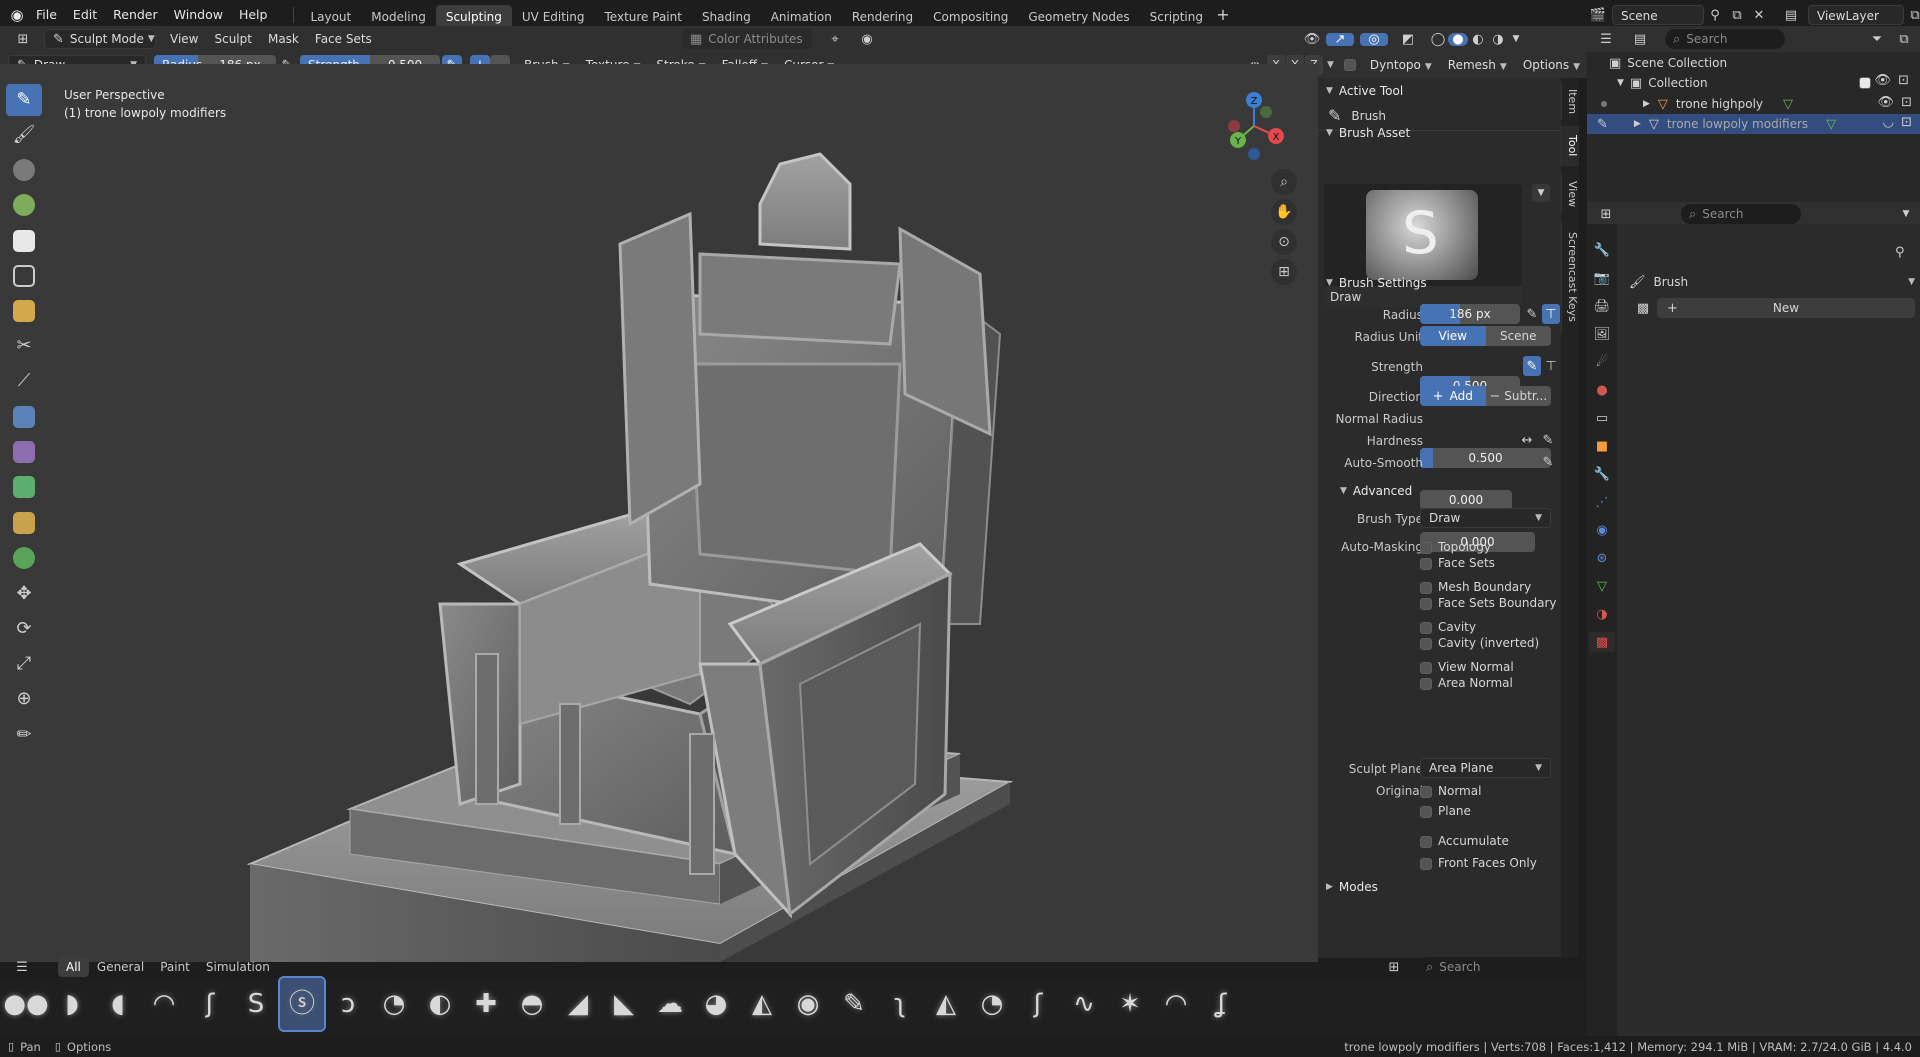 The image size is (1920, 1057). Describe the element at coordinates (1408, 39) in the screenshot. I see `xray-toggle-icon: ◩` at that location.